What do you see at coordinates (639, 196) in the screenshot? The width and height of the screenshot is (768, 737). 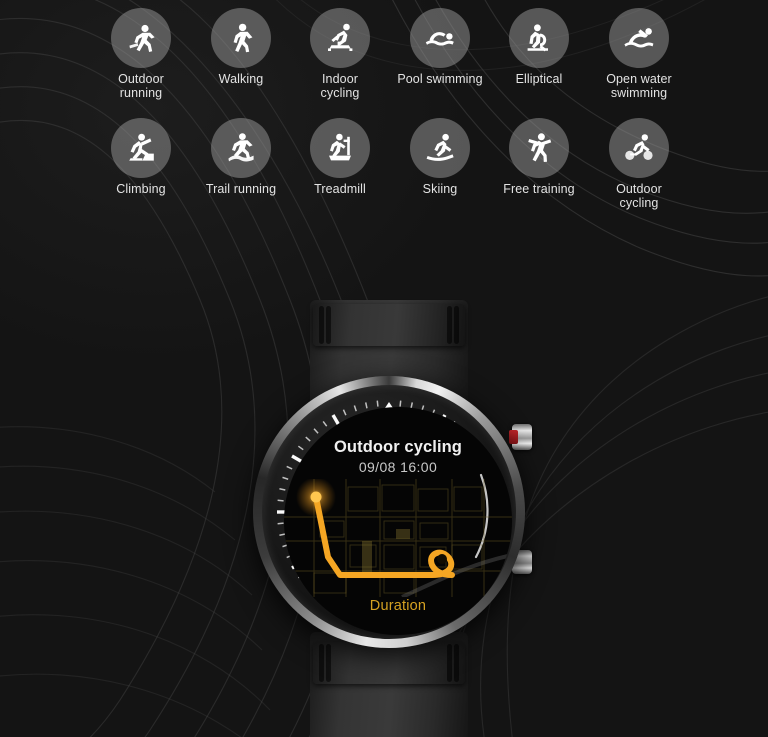 I see `sport-mode-label: Outdoor cycling` at bounding box center [639, 196].